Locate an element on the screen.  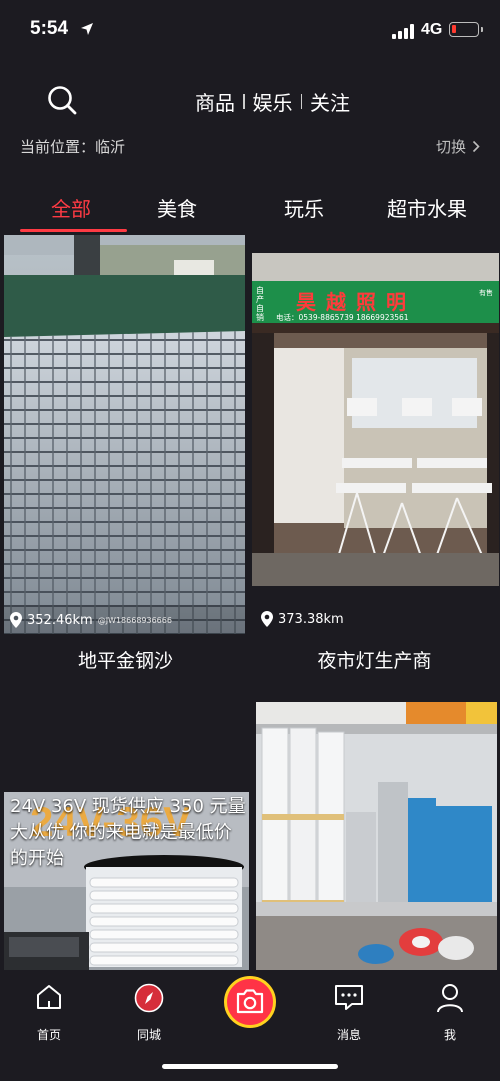
tab-entertainment: 娱乐 is located at coordinates (273, 101).